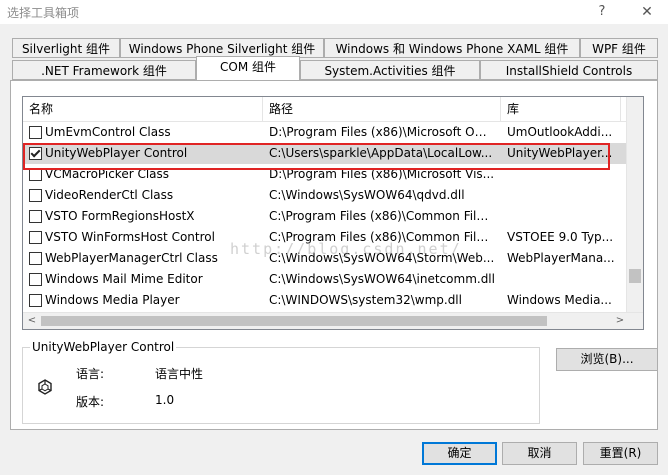 The width and height of the screenshot is (668, 475). I want to click on language-label: 语言:, so click(90, 374).